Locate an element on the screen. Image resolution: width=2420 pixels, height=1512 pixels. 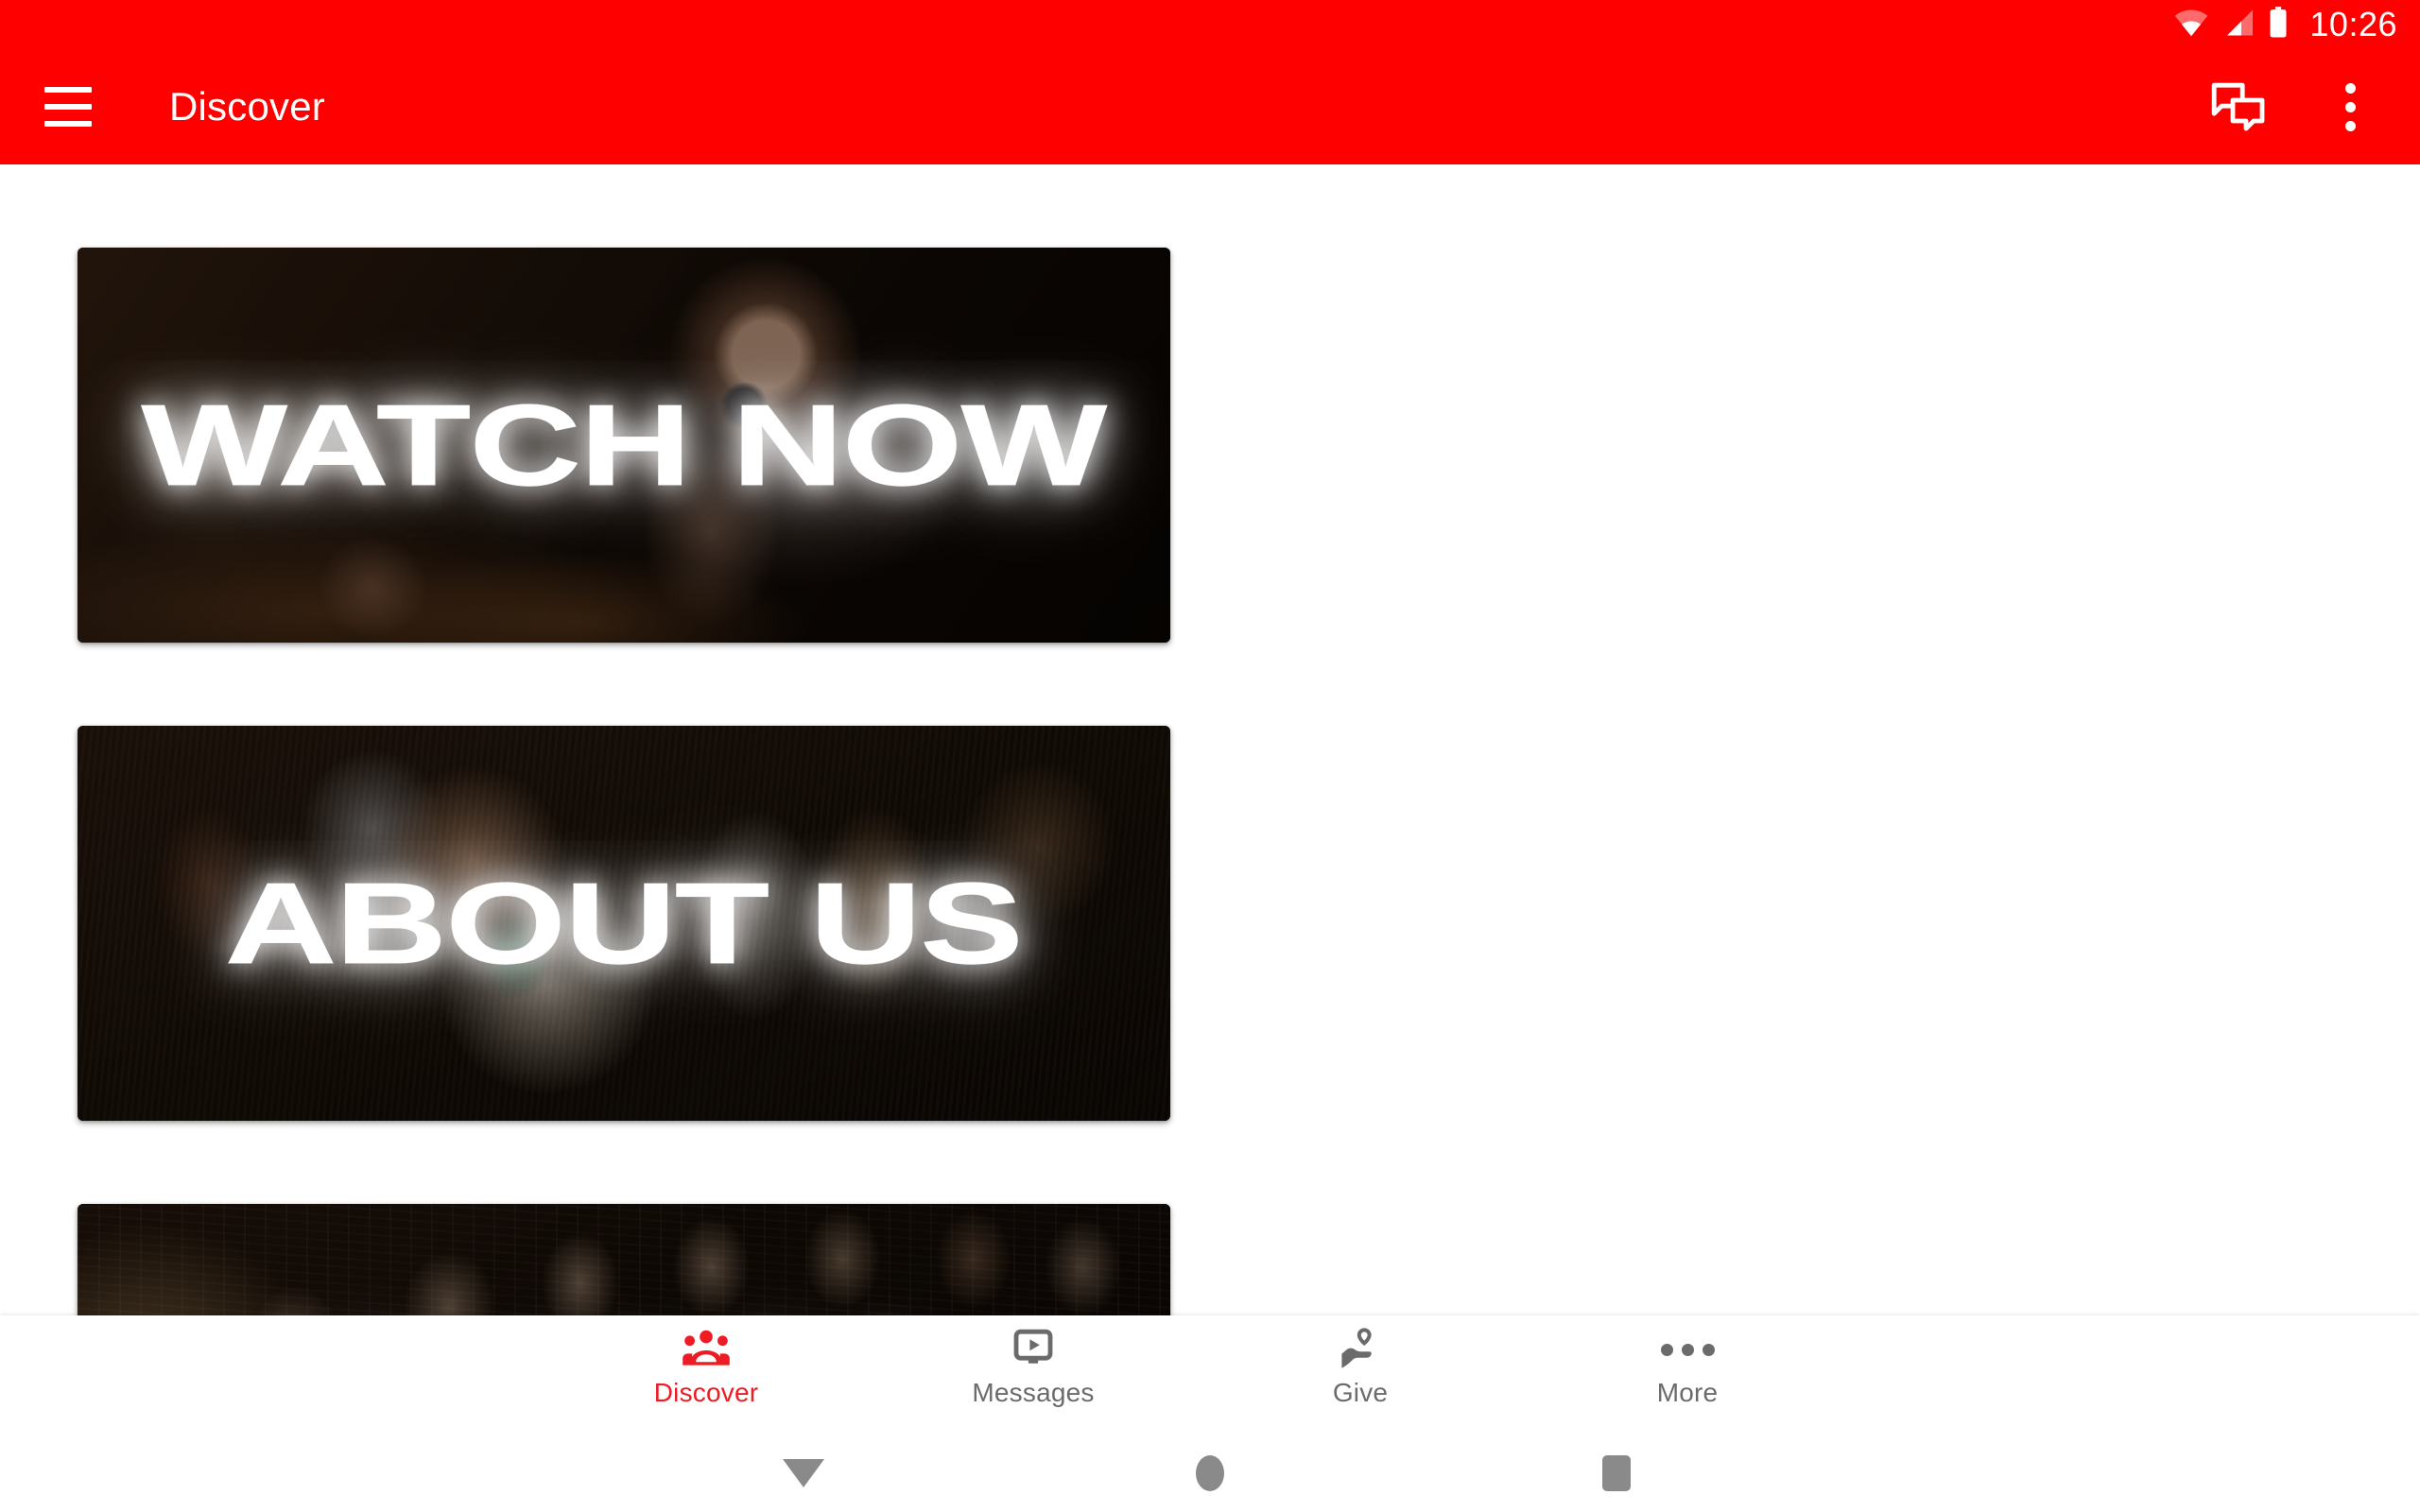
battery-full-icon is located at coordinates (2278, 24).